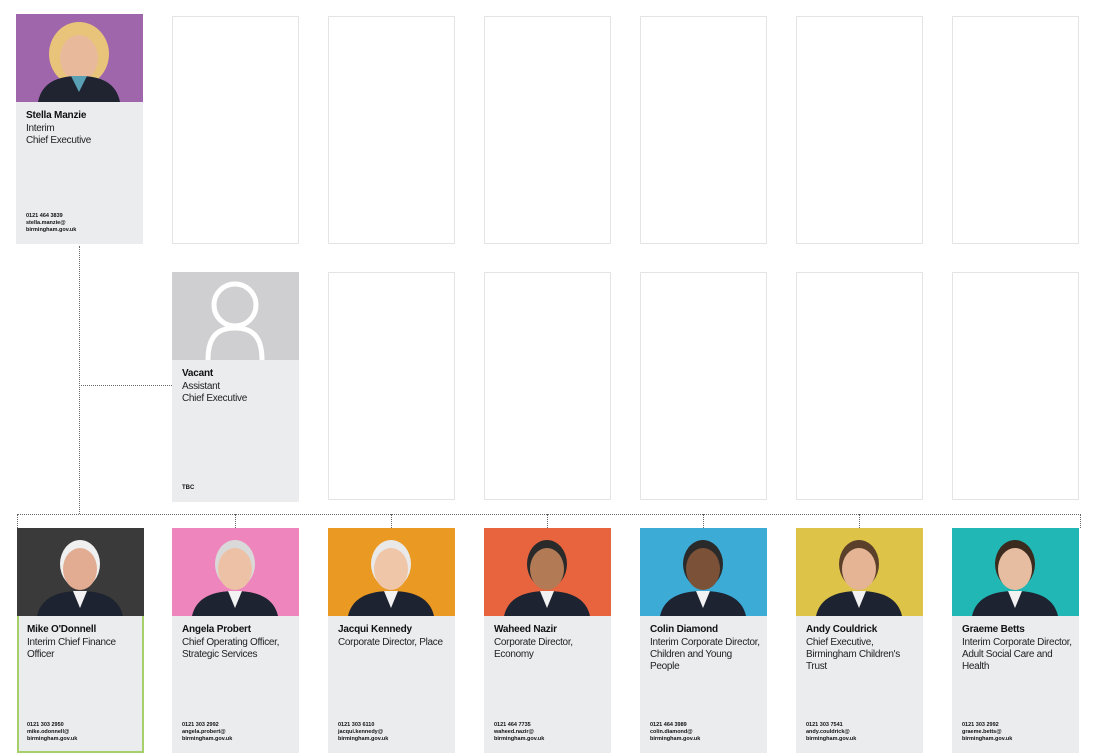  I want to click on email-address: stella.manzie@, so click(51, 223).